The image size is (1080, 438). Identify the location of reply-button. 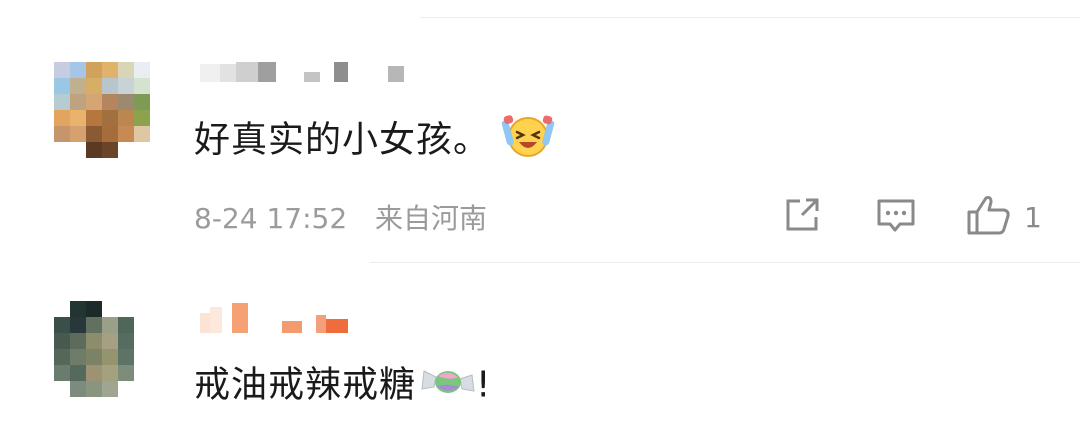
(896, 218).